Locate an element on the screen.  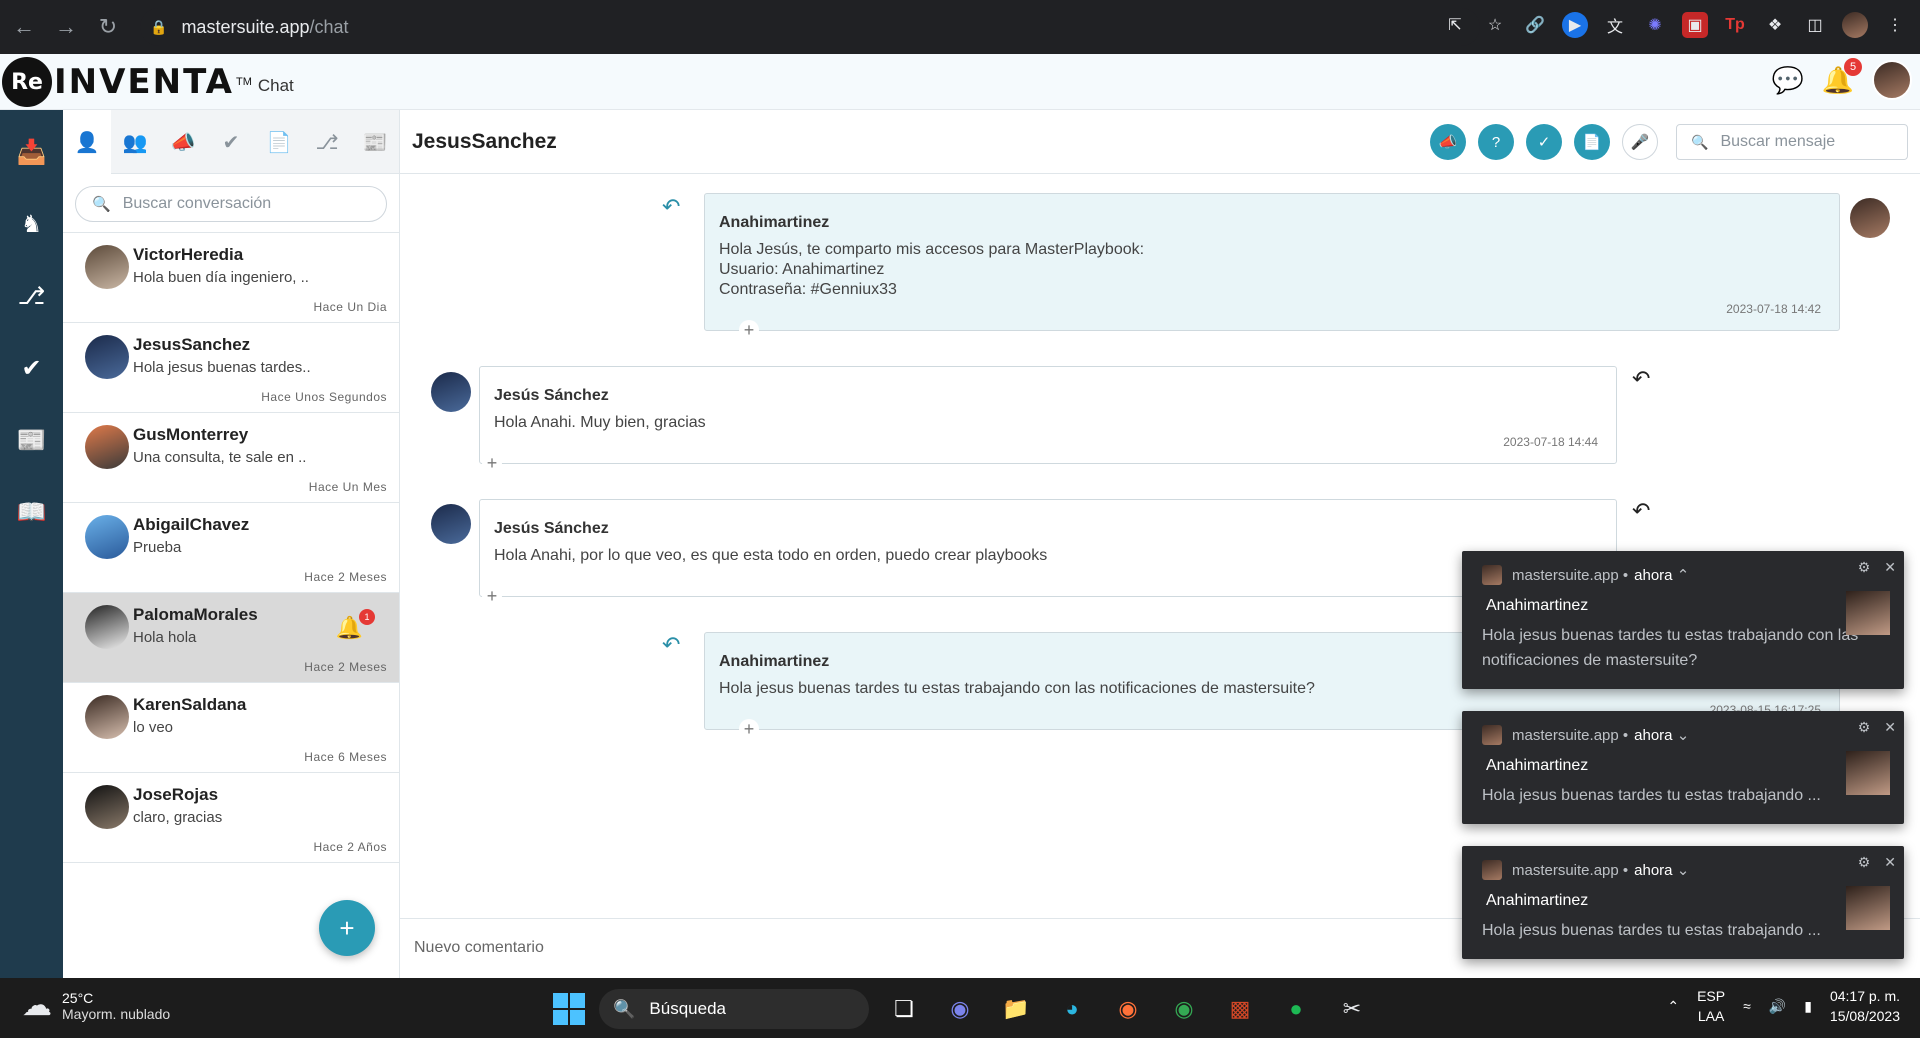
tab-document-icon: 📄 is located at coordinates (279, 142).